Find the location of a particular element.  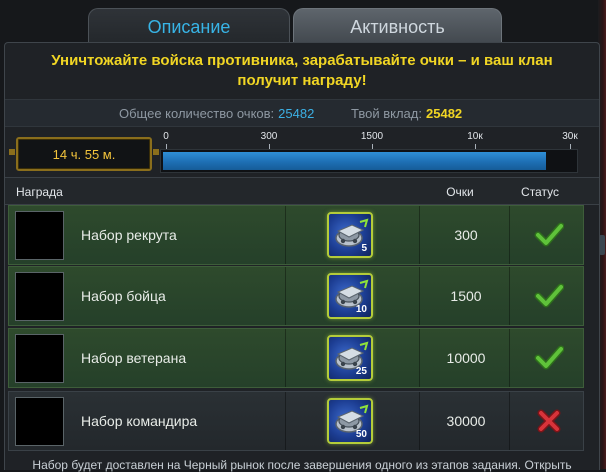

my-contribution: Твой вклад: 25482 is located at coordinates (406, 113).